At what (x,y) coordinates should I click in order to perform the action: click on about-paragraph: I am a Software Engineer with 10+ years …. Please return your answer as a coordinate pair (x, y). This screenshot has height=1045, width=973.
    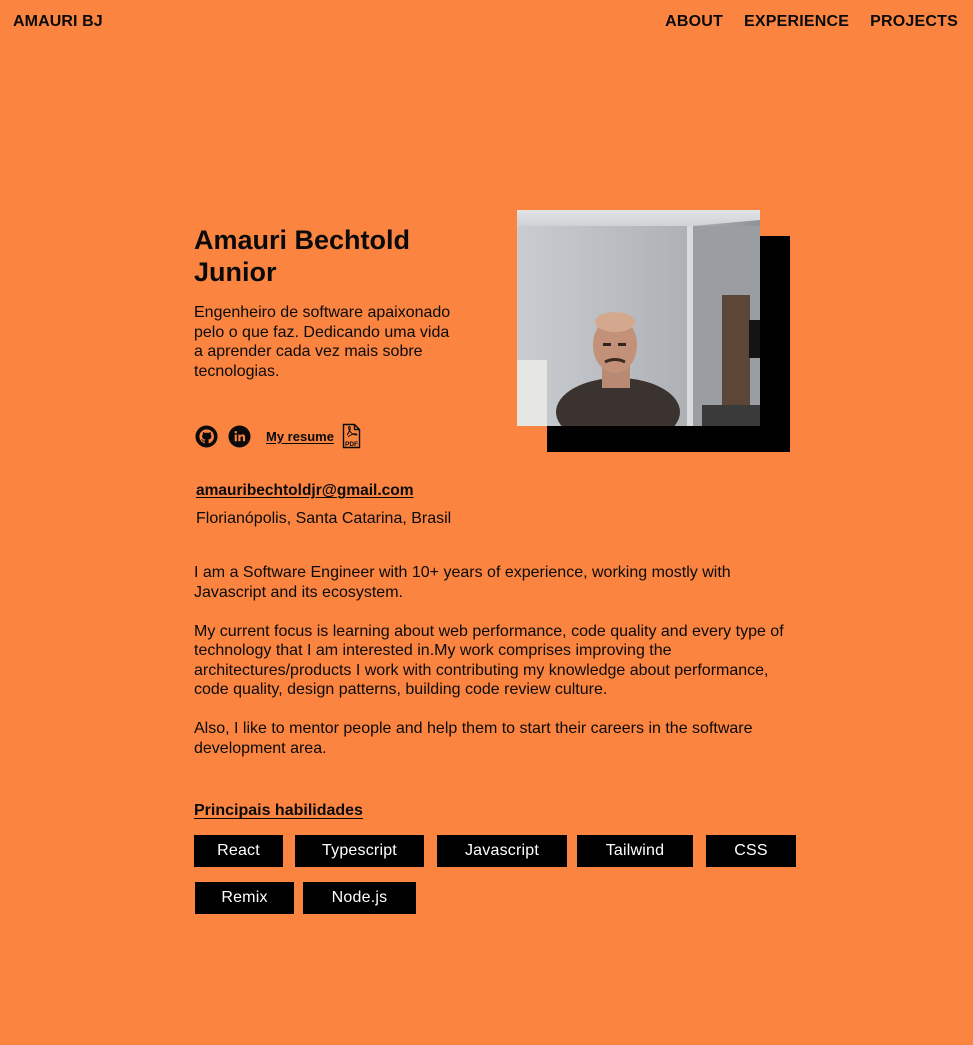
    Looking at the image, I should click on (462, 582).